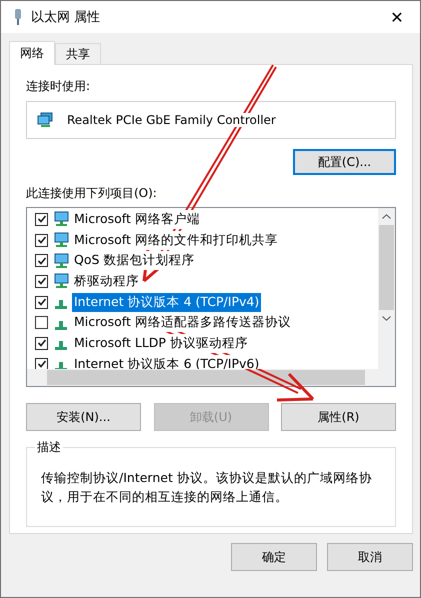 The image size is (421, 598). Describe the element at coordinates (92, 193) in the screenshot. I see `items-label: 此连接使用下列项目(O):` at that location.